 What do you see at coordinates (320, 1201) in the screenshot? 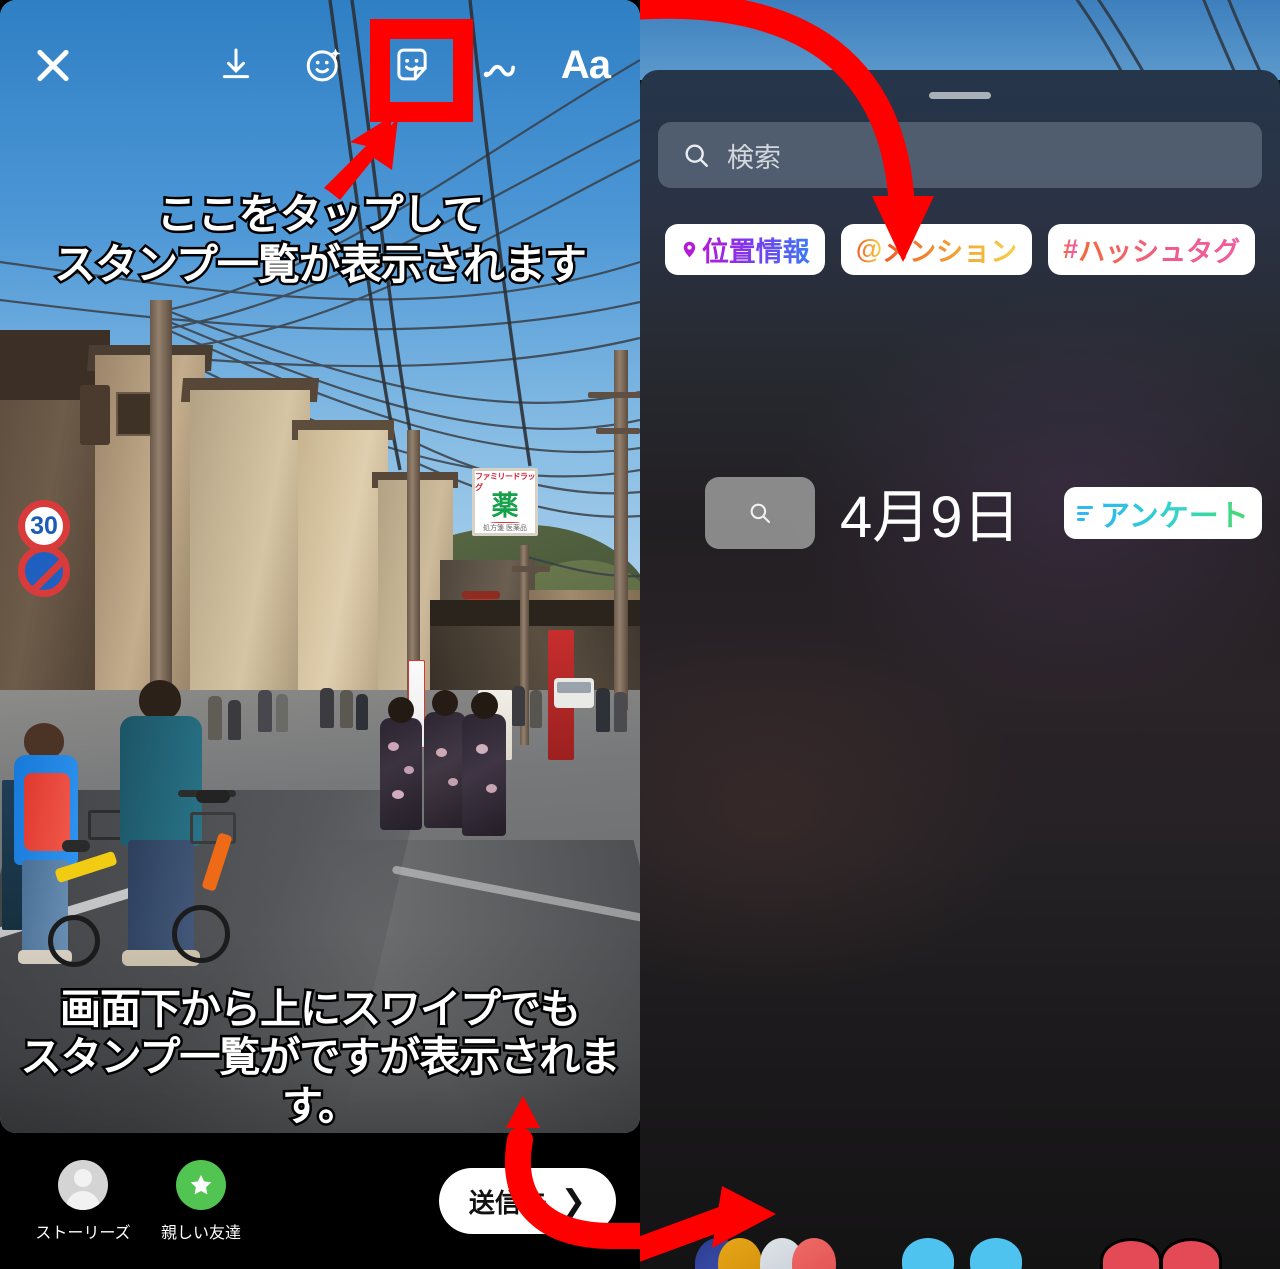
I see `story-audience-bar: ストーリーズ 親しい友達 送信先 ❯` at bounding box center [320, 1201].